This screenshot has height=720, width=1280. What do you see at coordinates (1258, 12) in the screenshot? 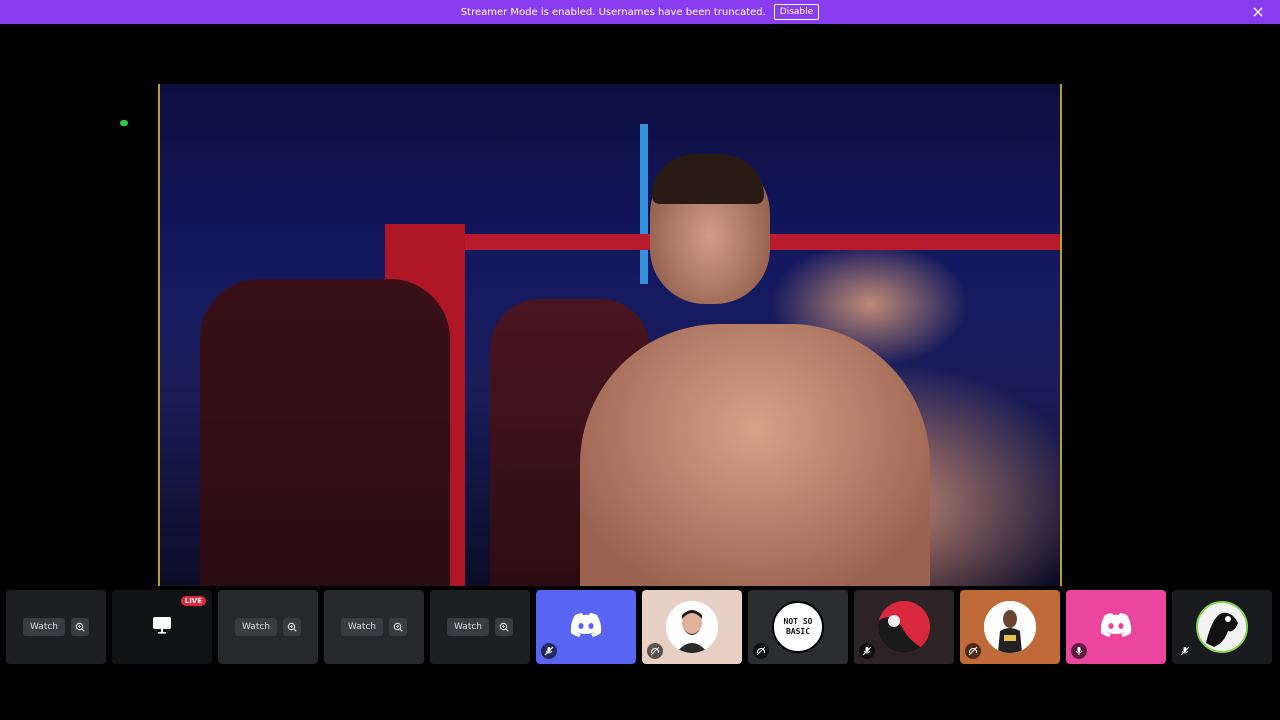
I see `close-icon` at bounding box center [1258, 12].